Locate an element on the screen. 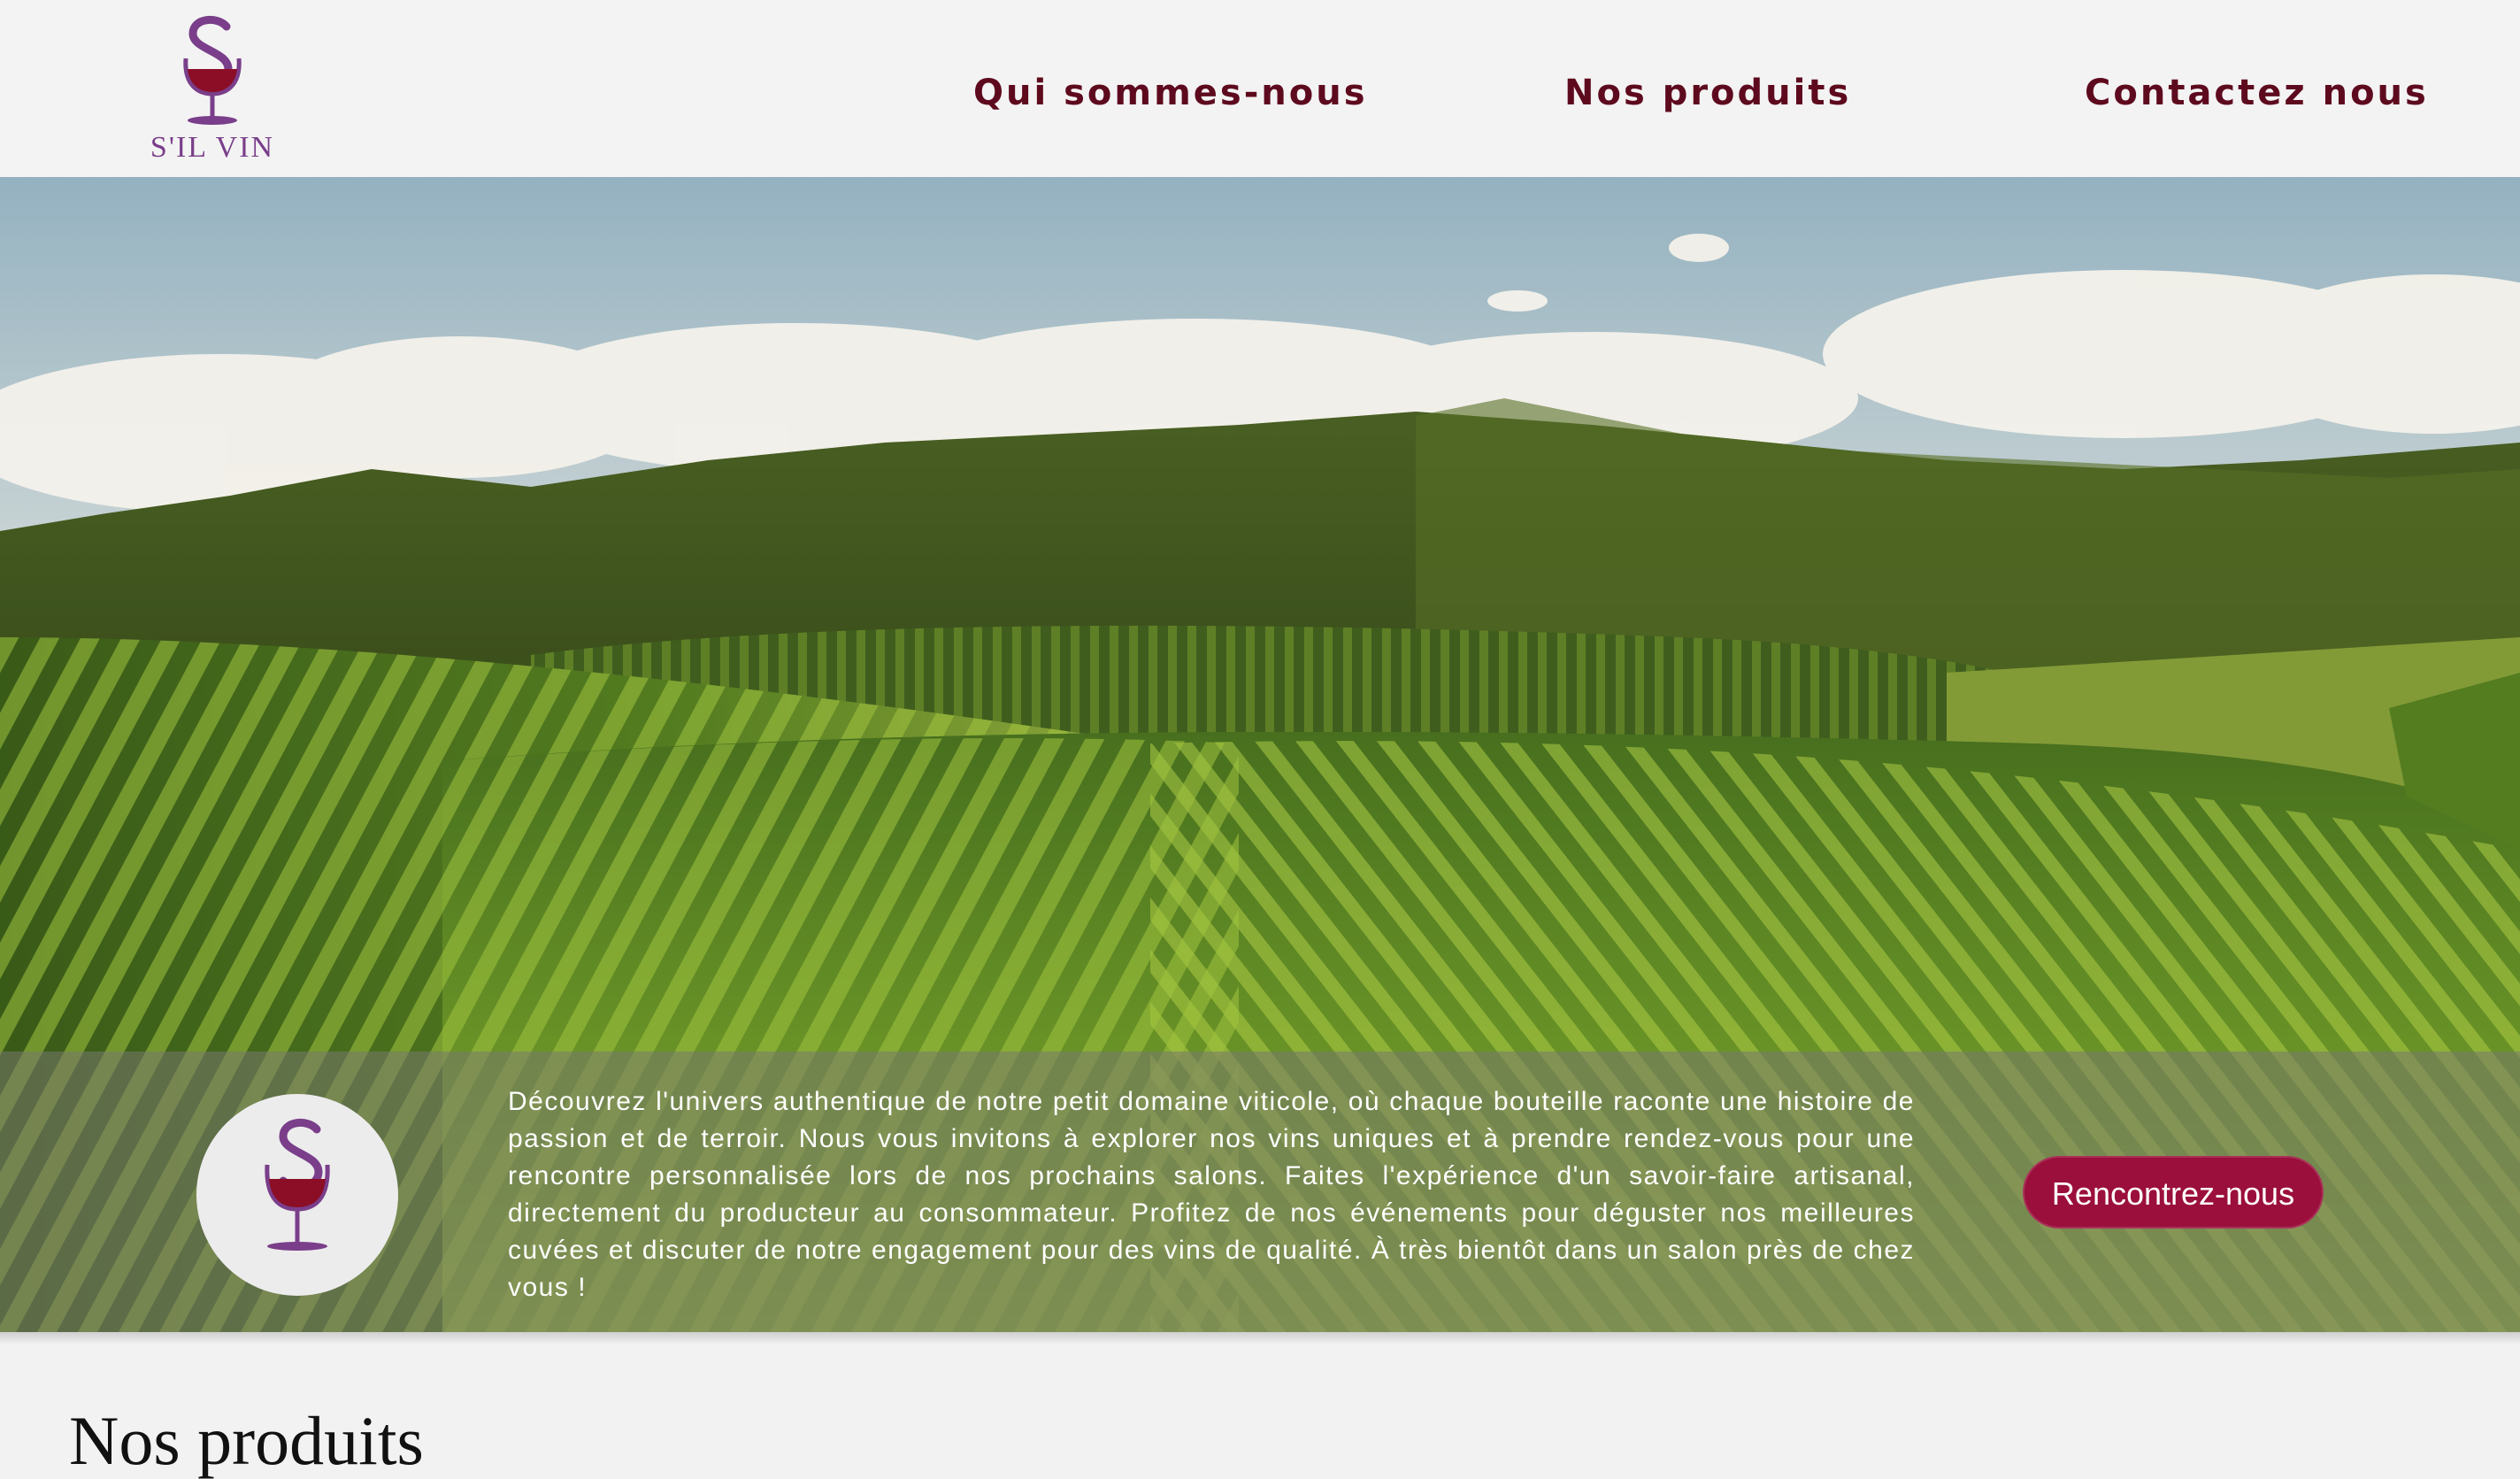  divider is located at coordinates (1260, 1338).